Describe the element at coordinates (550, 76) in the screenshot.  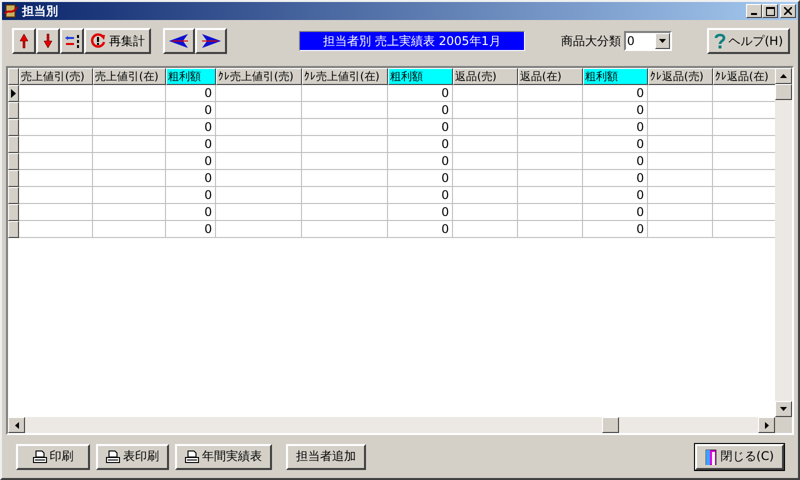
I see `column-header: 返品(在)` at that location.